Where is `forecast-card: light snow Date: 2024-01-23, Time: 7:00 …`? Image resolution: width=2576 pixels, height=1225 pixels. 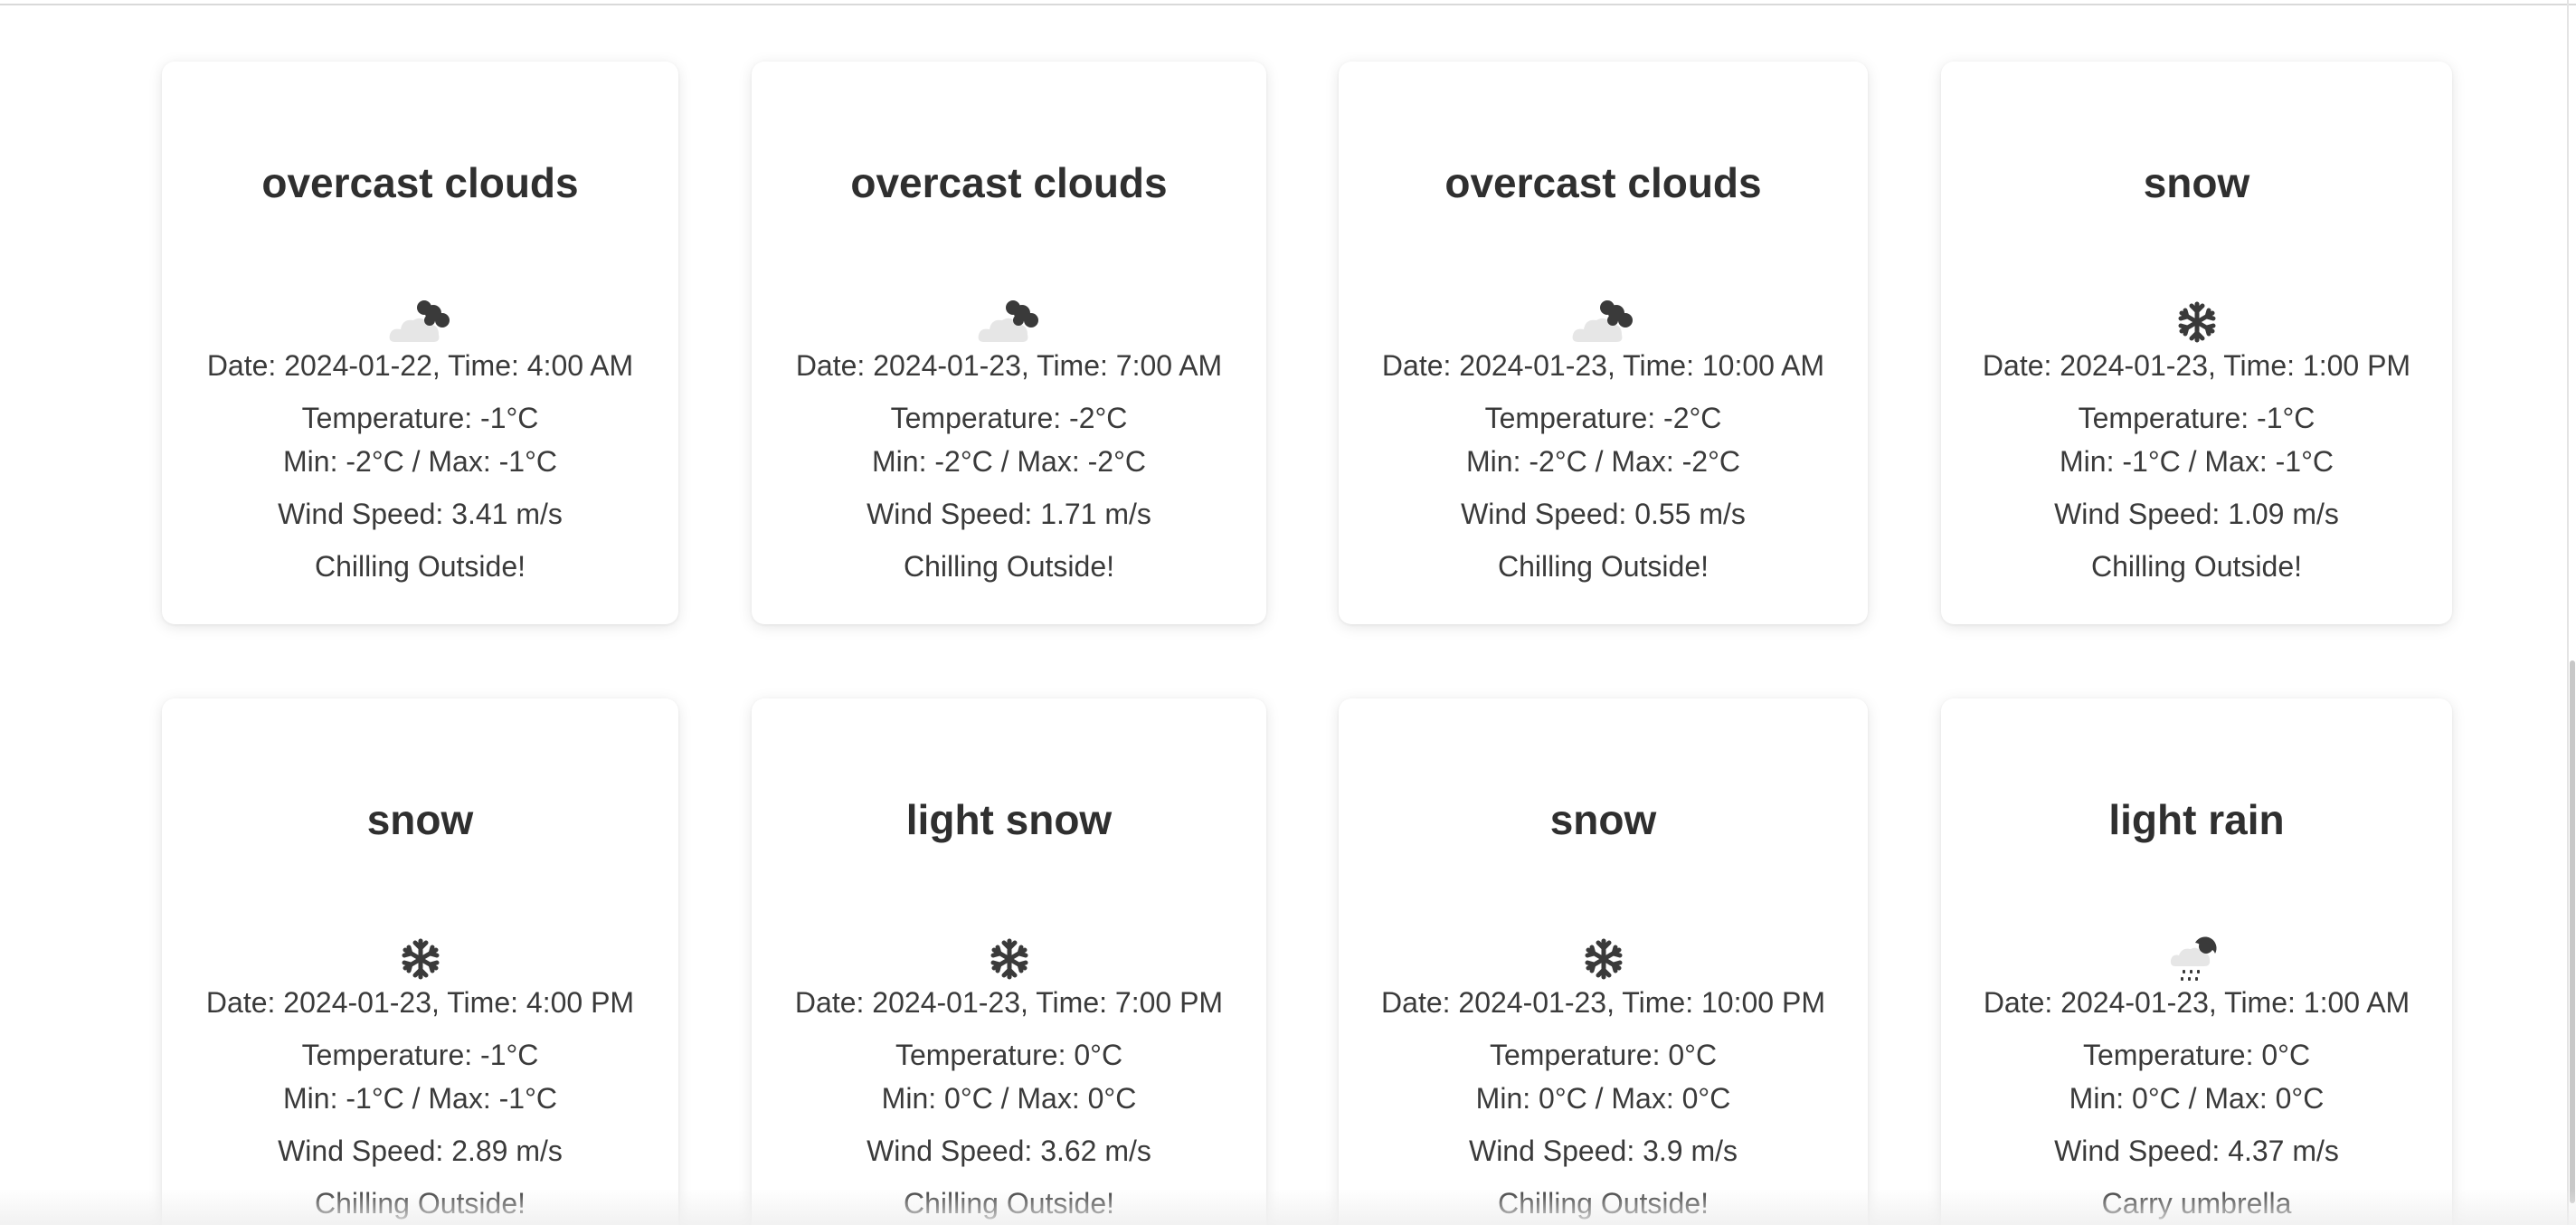 forecast-card: light snow Date: 2024-01-23, Time: 7:00 … is located at coordinates (1009, 961).